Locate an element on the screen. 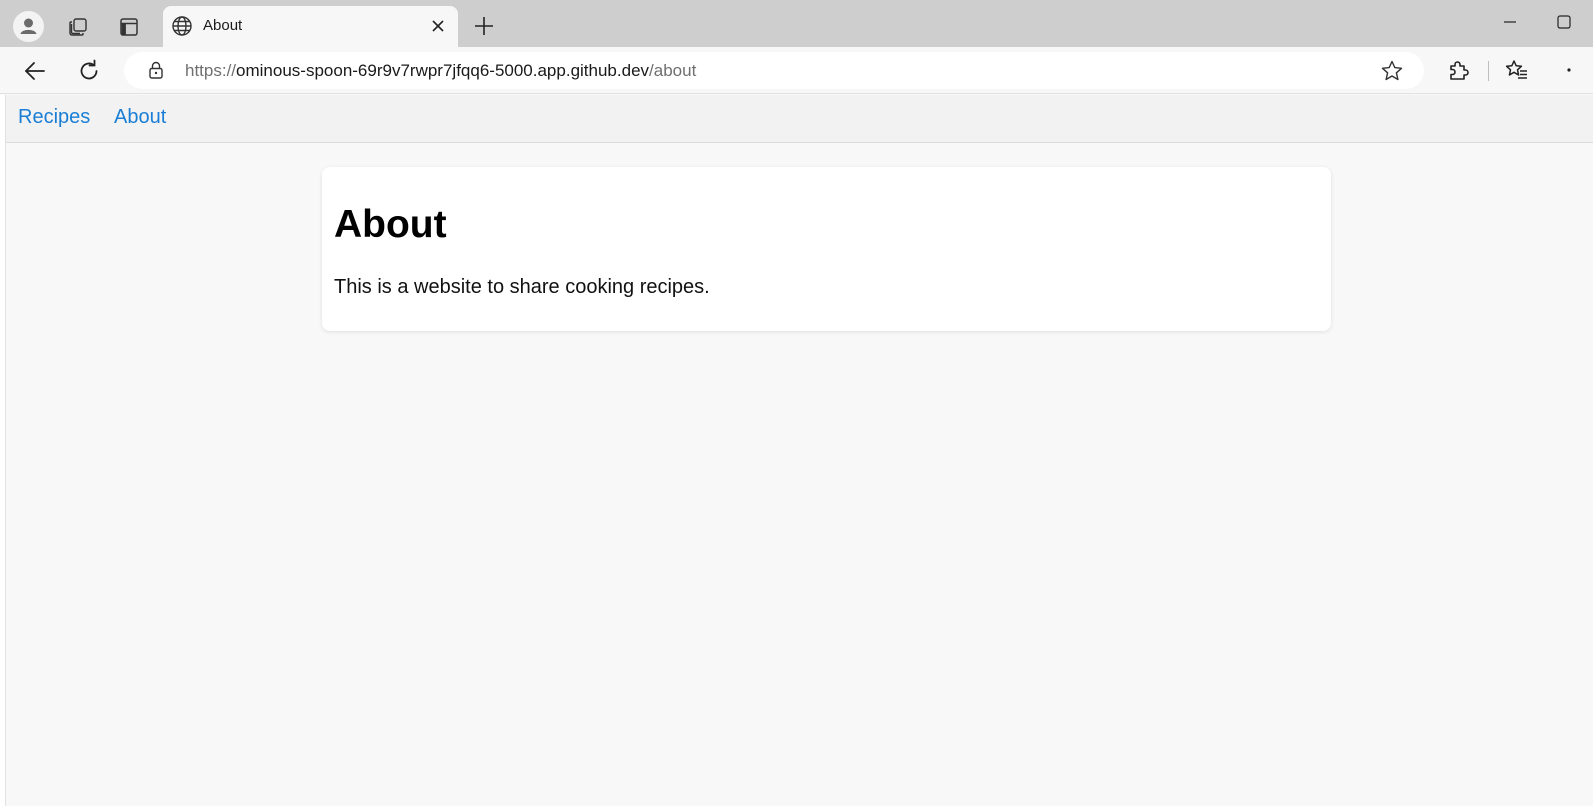 Image resolution: width=1593 pixels, height=806 pixels. lock-icon is located at coordinates (156, 70).